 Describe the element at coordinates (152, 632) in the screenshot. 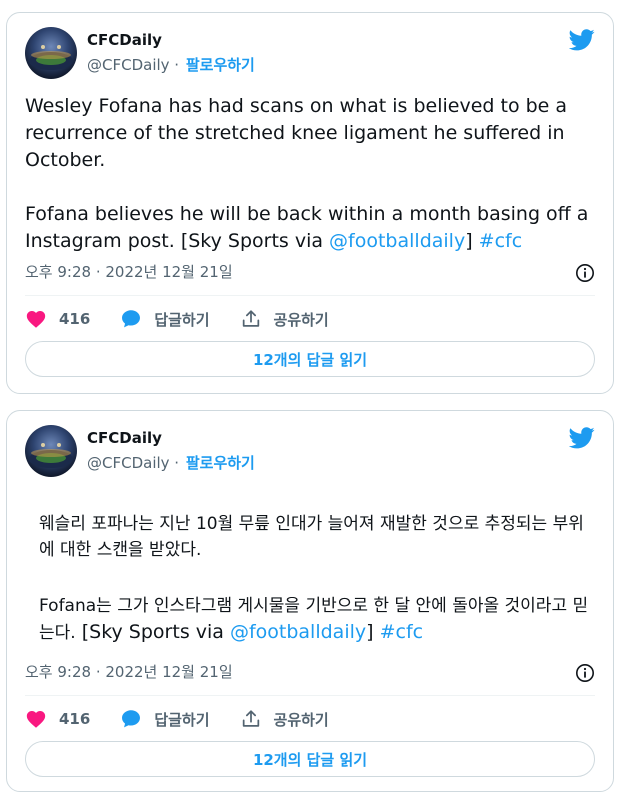

I see `source-text: [Sky Sports via` at that location.